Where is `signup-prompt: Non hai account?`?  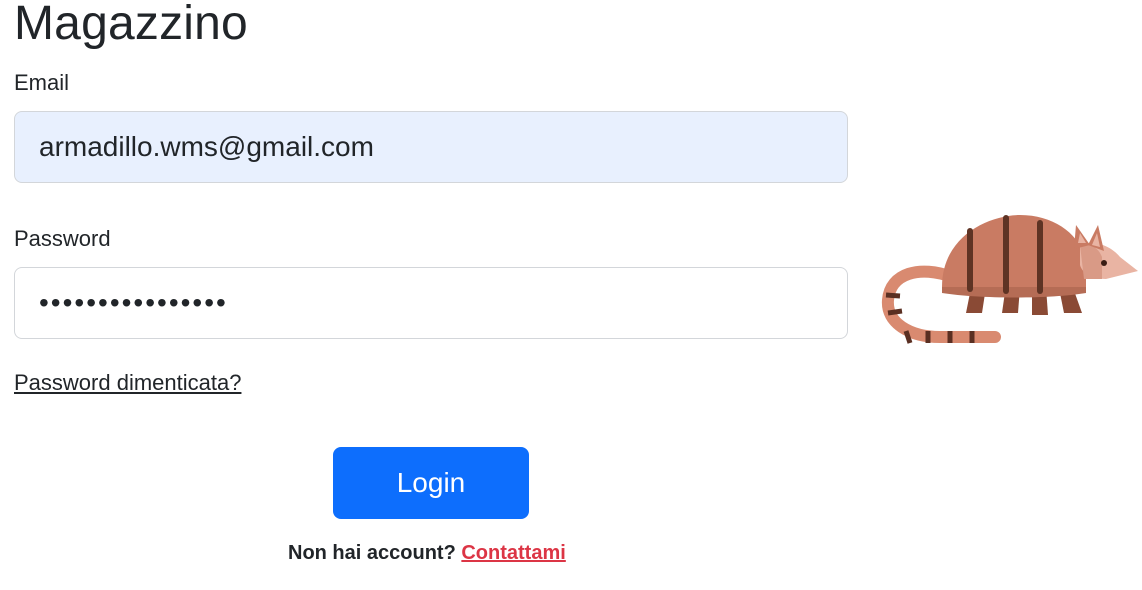 signup-prompt: Non hai account? is located at coordinates (372, 553).